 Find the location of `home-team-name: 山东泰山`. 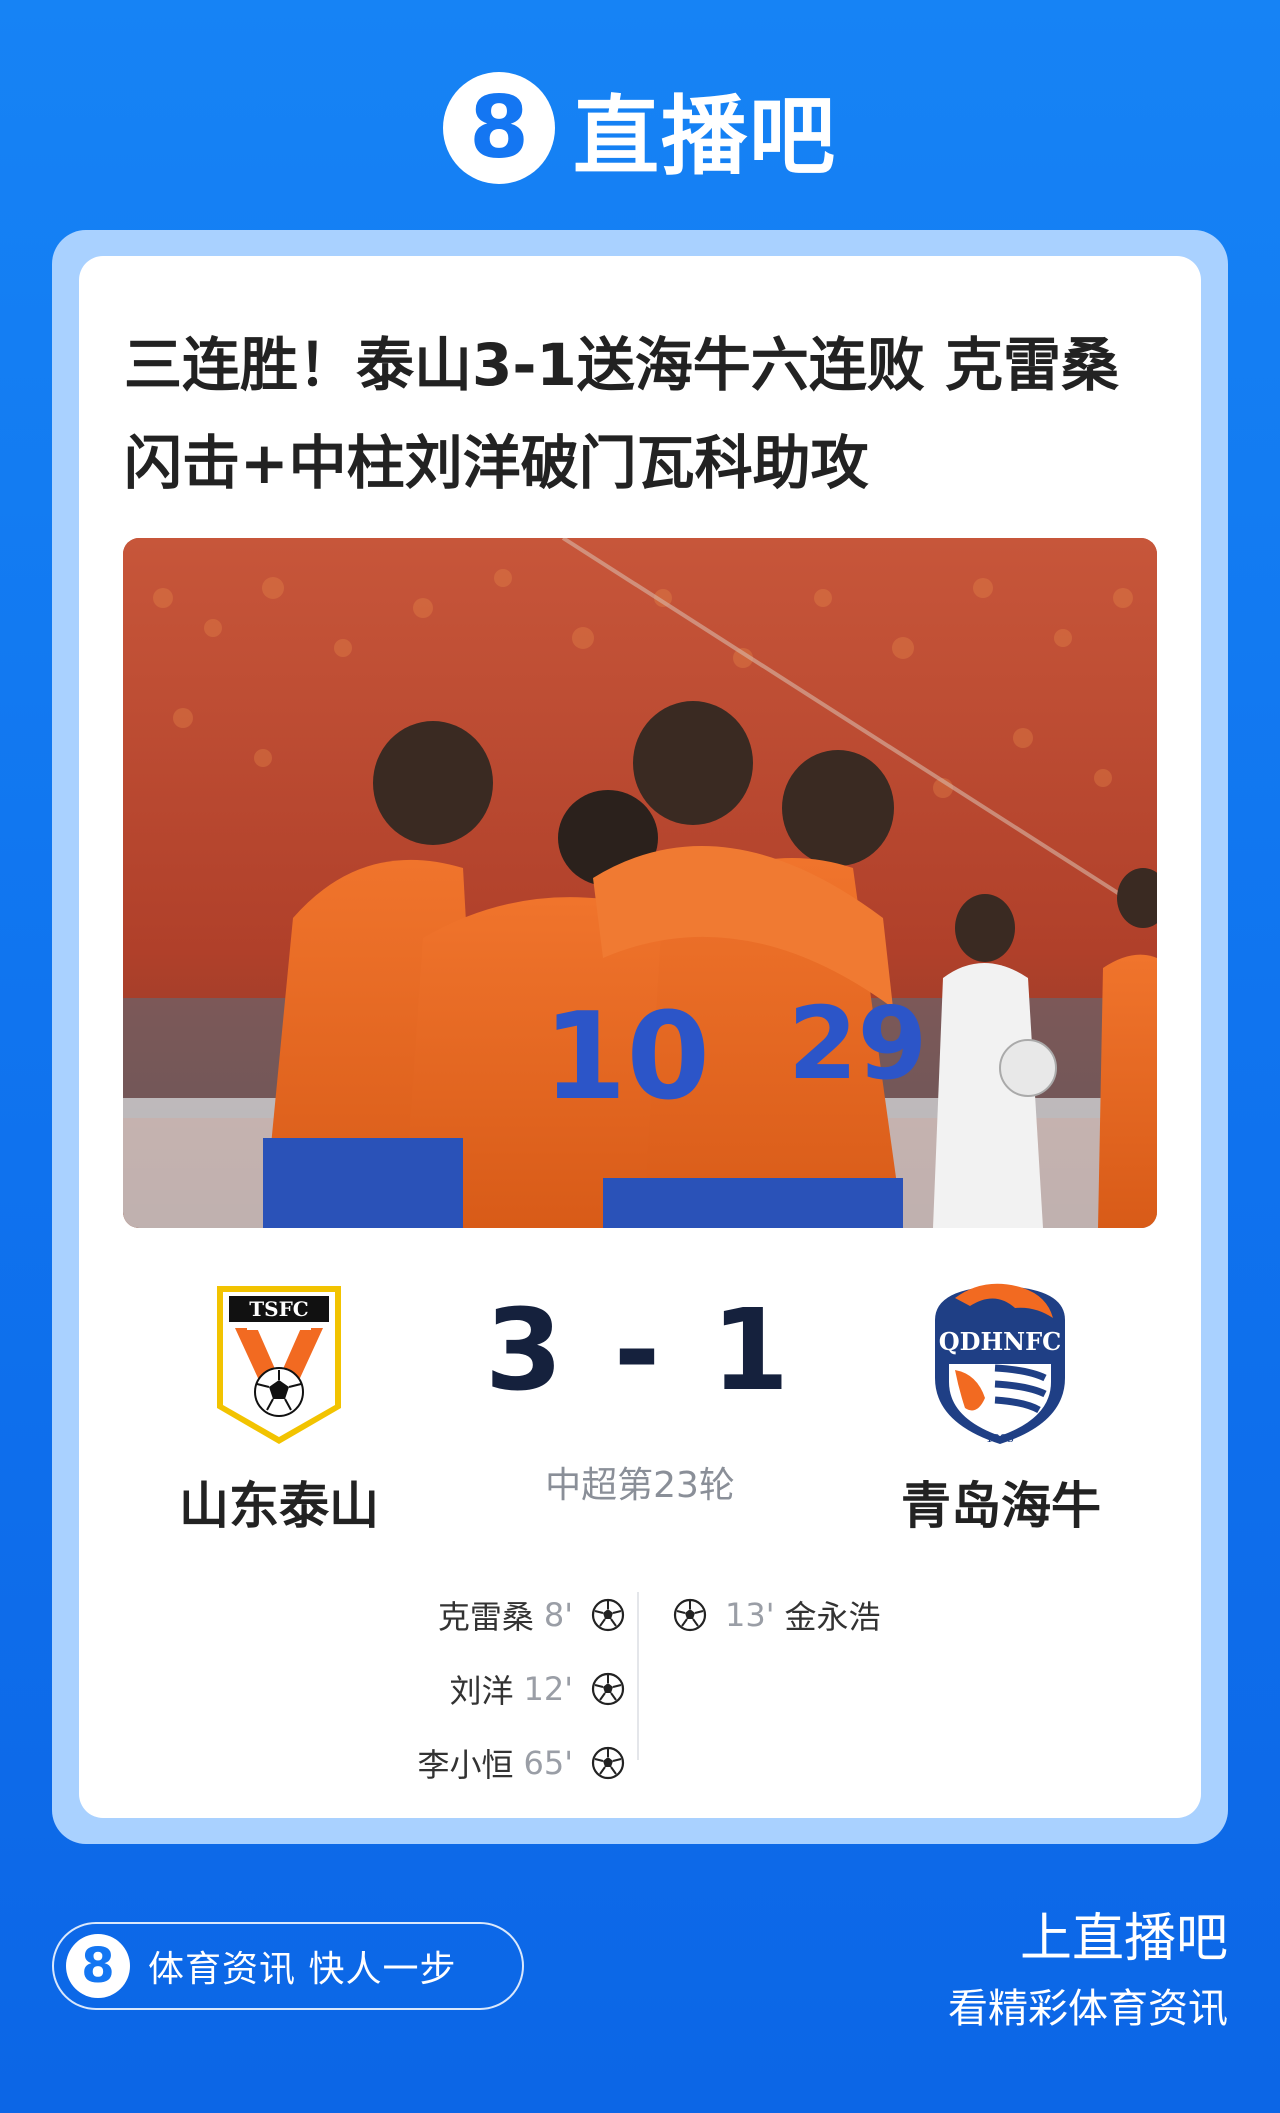

home-team-name: 山东泰山 is located at coordinates (279, 1506).